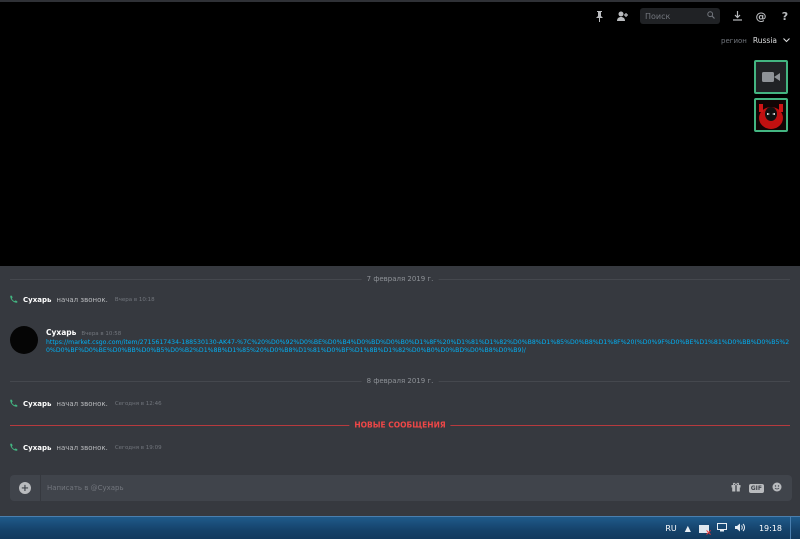 The width and height of the screenshot is (800, 539). I want to click on search-box, so click(680, 16).